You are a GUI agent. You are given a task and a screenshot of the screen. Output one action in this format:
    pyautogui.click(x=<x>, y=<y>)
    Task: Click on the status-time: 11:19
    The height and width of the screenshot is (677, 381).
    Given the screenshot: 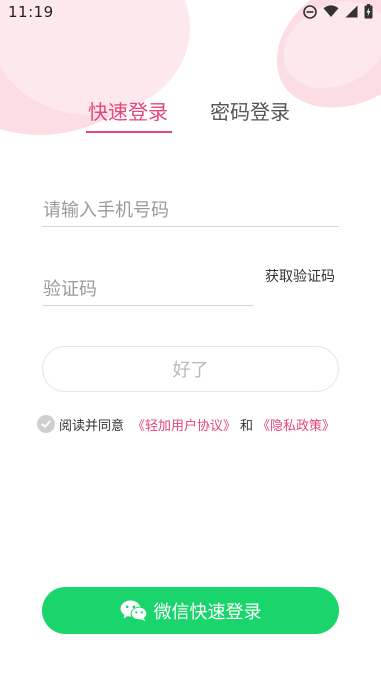 What is the action you would take?
    pyautogui.click(x=31, y=12)
    